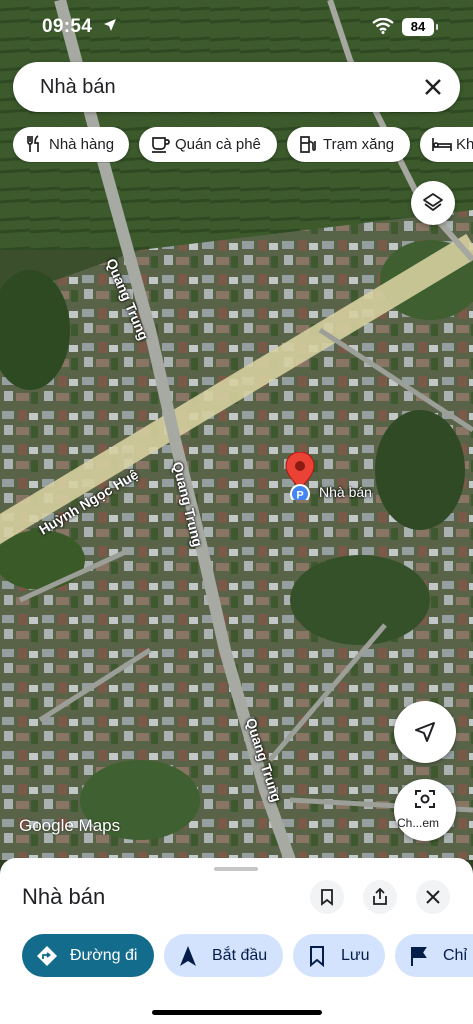  What do you see at coordinates (299, 495) in the screenshot?
I see `svg-text: P` at bounding box center [299, 495].